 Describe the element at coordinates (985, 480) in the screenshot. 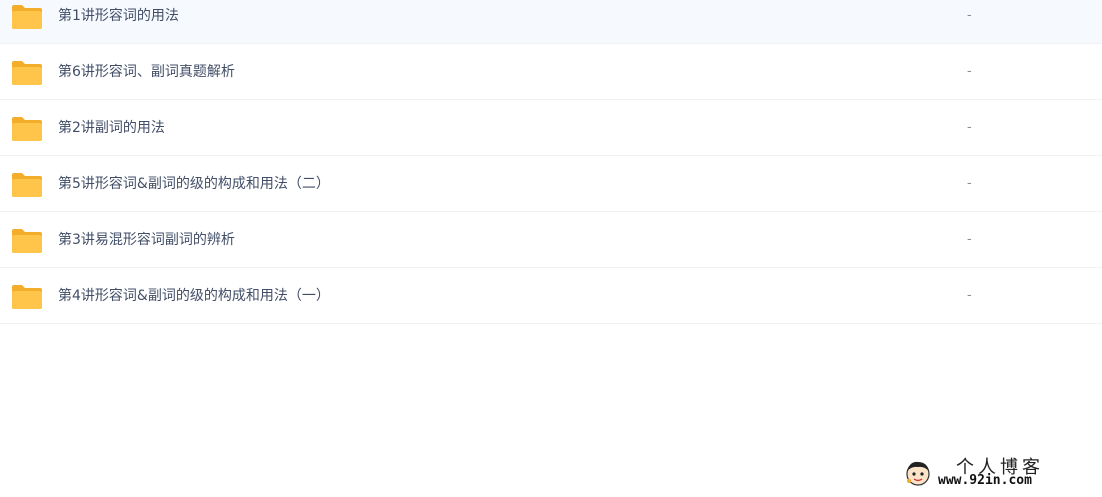

I see `watermark-url: www.92in.com` at that location.